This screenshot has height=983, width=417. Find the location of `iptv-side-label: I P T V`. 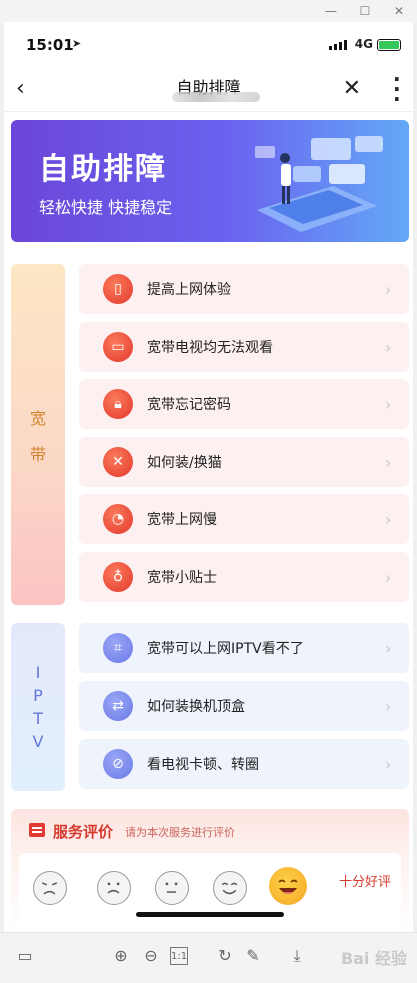

iptv-side-label: I P T V is located at coordinates (38, 707).